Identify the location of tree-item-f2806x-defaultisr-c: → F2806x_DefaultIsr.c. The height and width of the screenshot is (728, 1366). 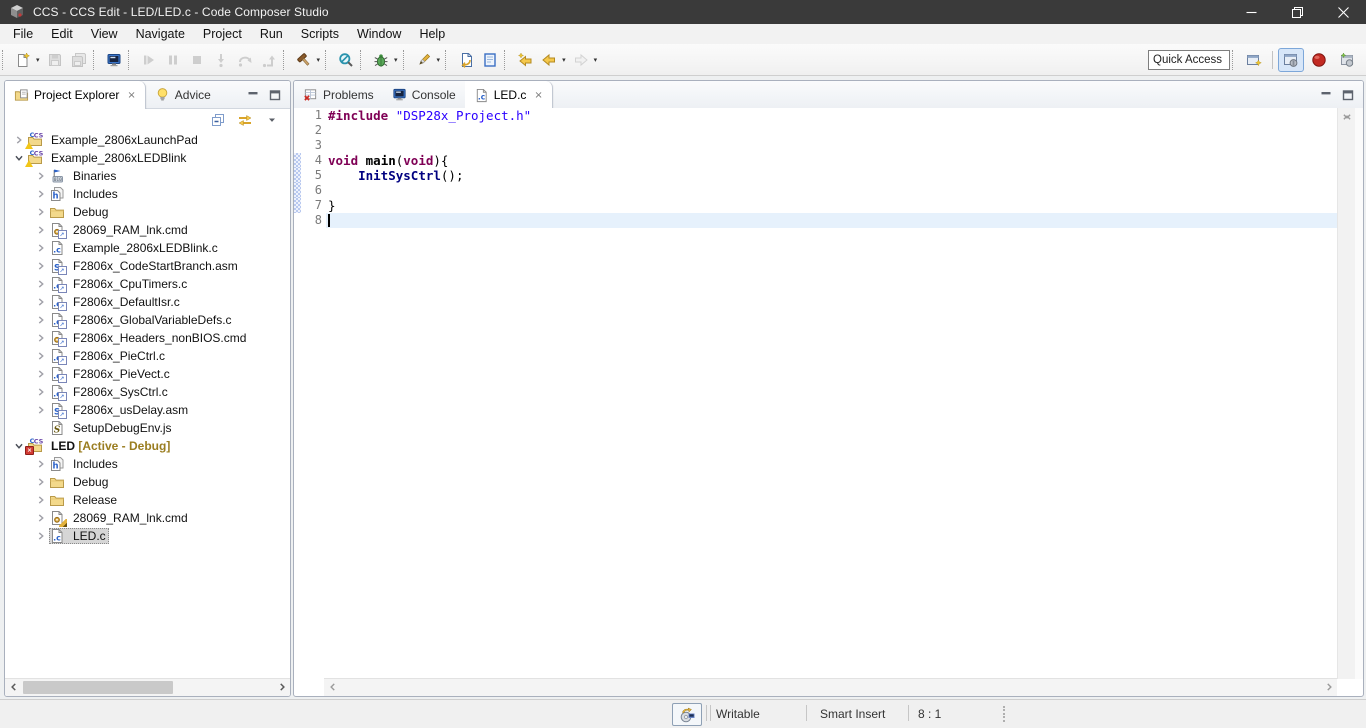
(147, 302).